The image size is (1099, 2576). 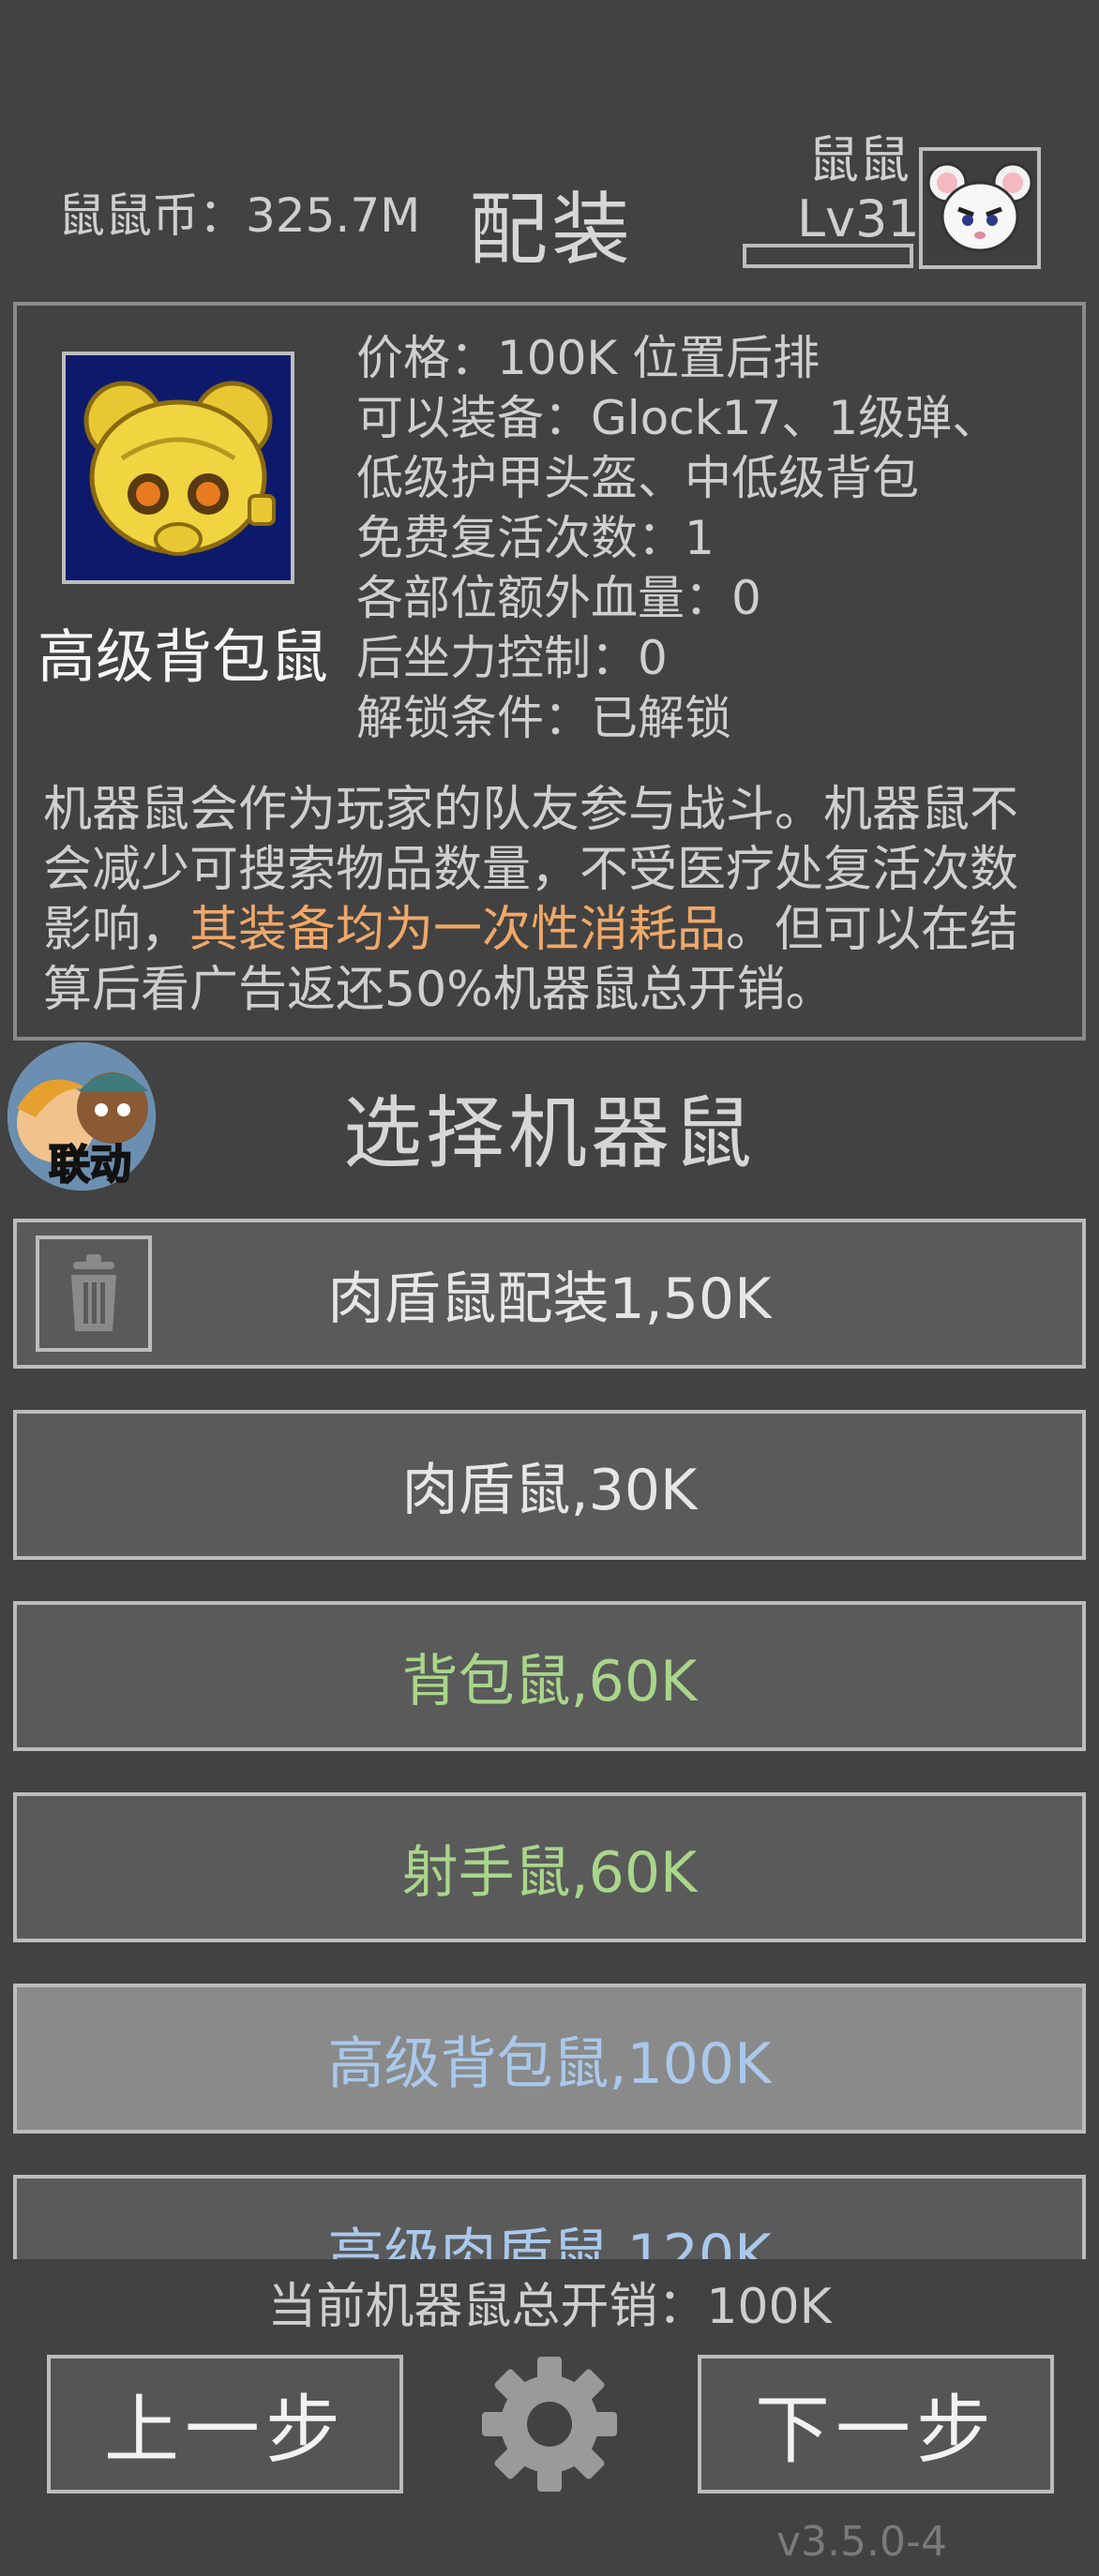 I want to click on robot-option-label: 高级背包鼠,100K, so click(x=549, y=2063).